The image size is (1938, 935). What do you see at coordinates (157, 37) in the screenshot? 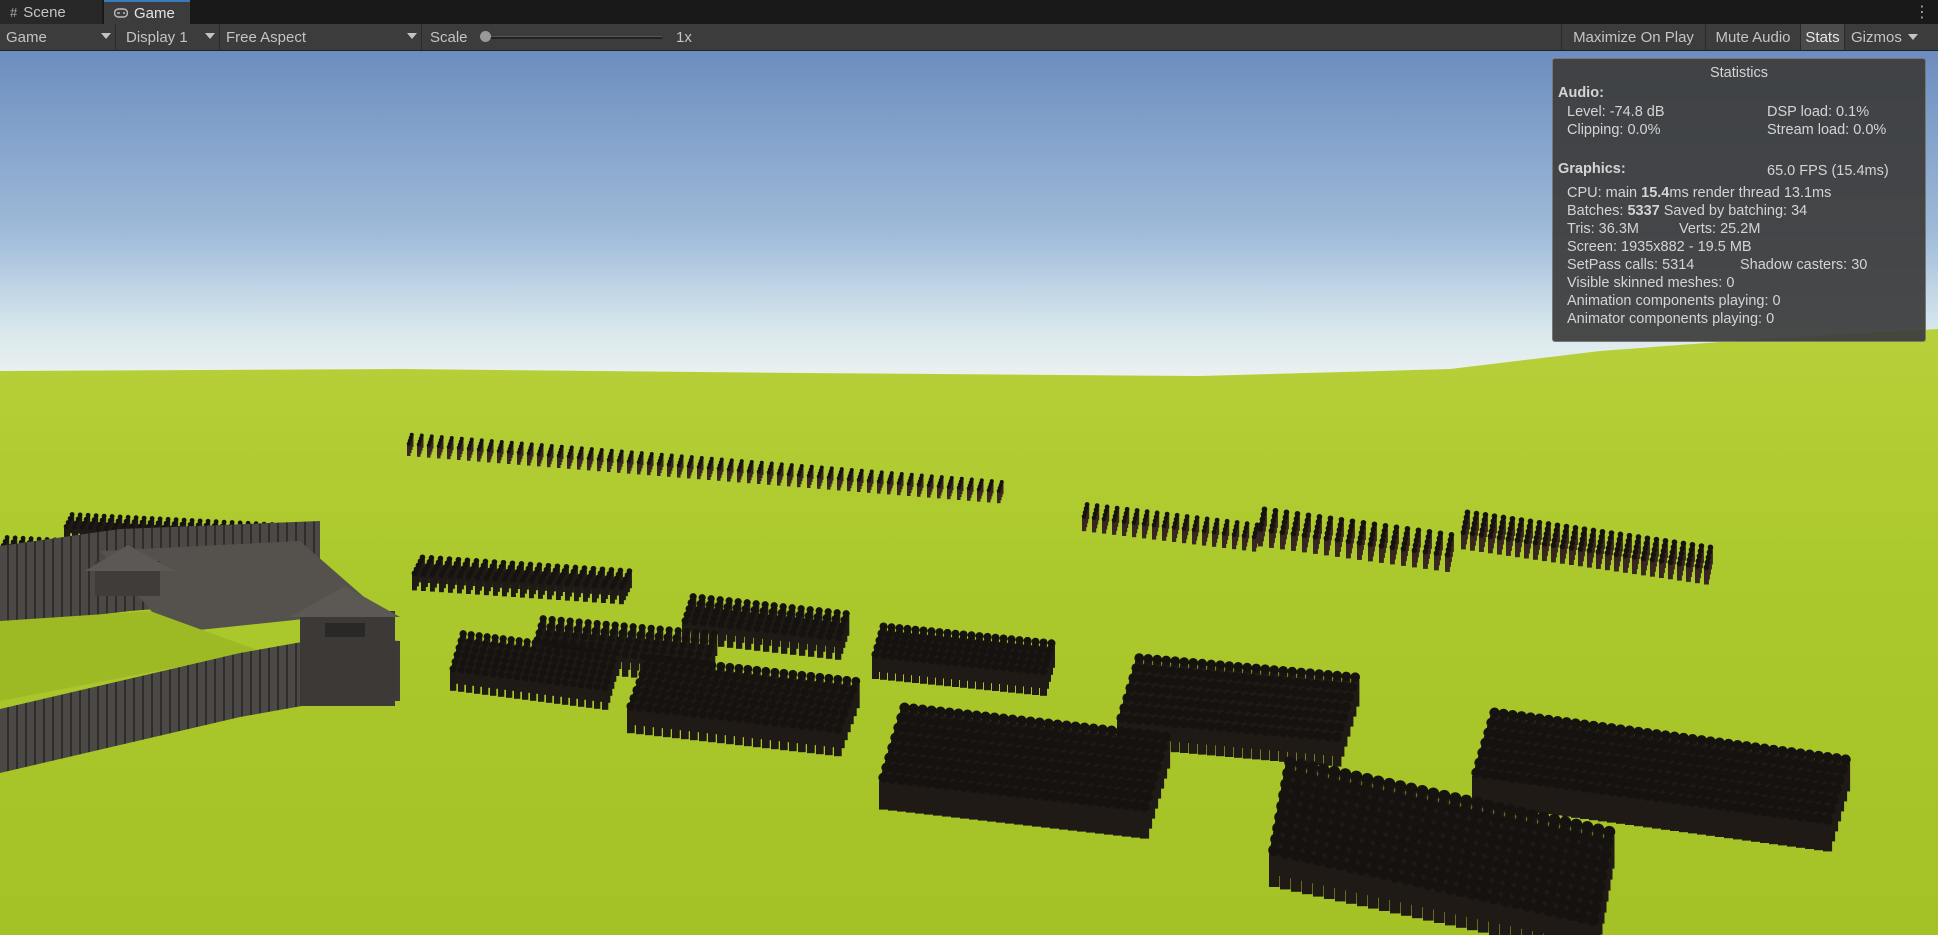
I see `display-value: Display 1` at bounding box center [157, 37].